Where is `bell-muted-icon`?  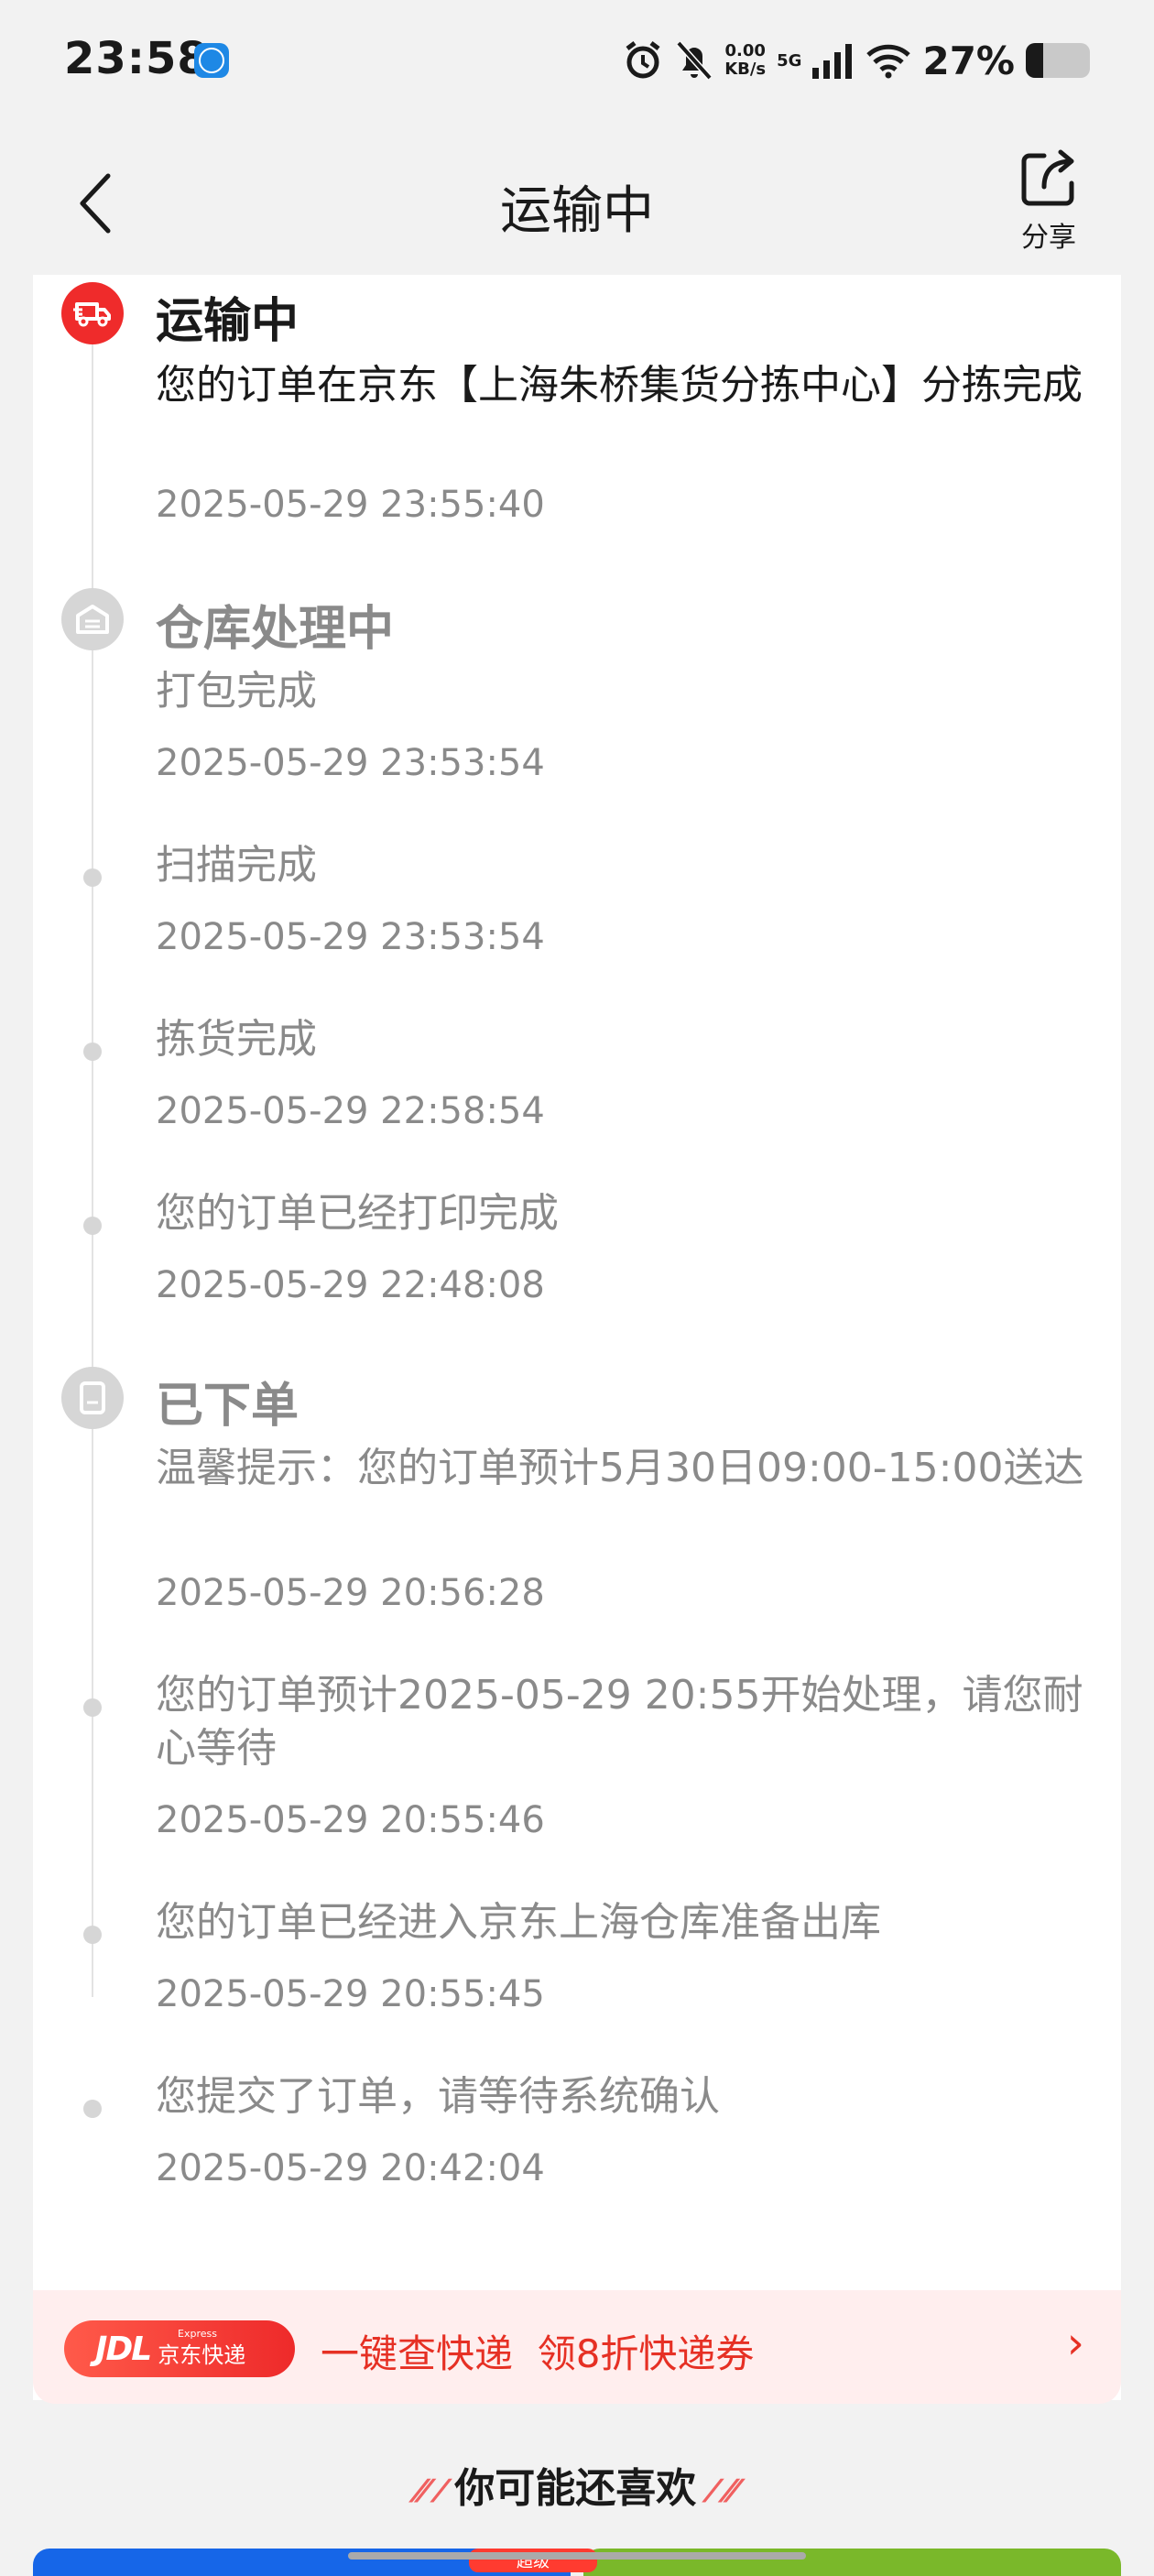 bell-muted-icon is located at coordinates (694, 61).